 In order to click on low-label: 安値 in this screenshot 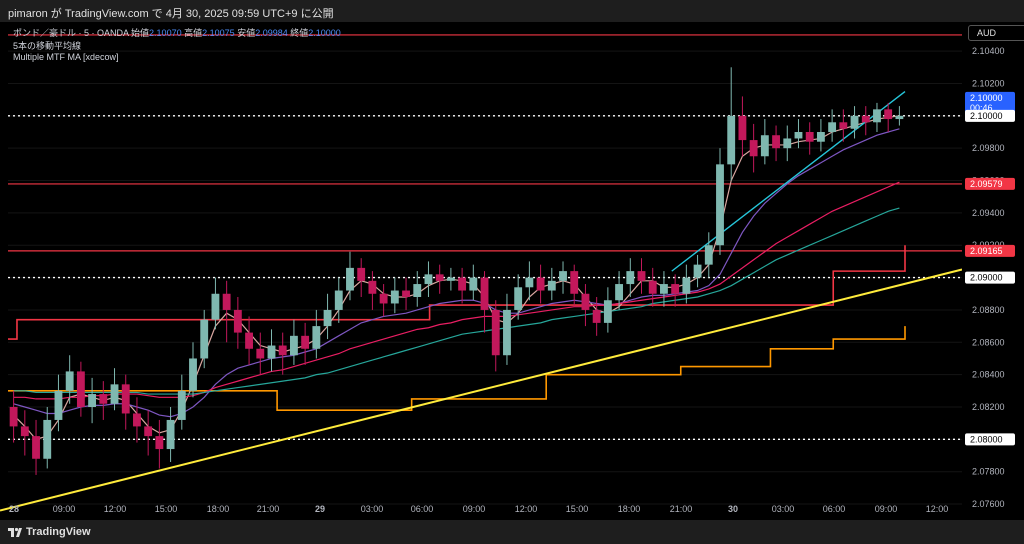, I will do `click(246, 33)`.